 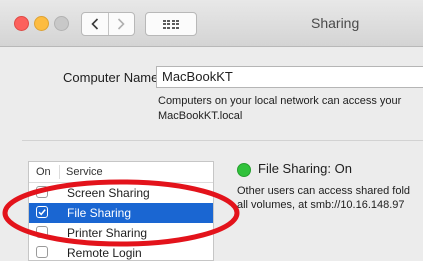 I want to click on close-window-button, so click(x=21, y=23).